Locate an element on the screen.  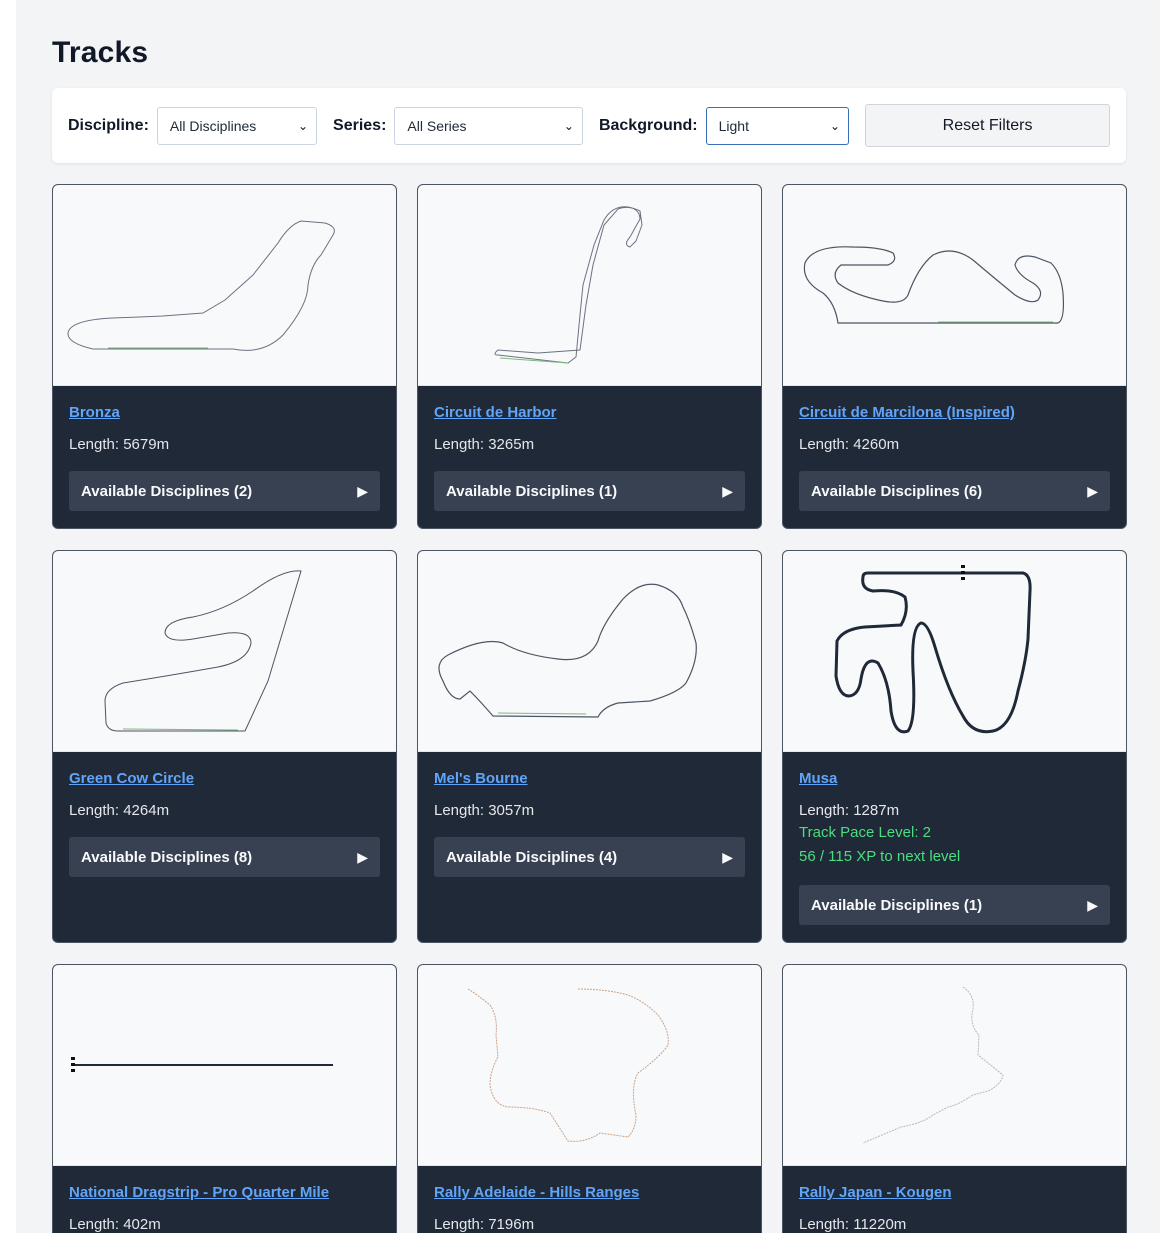
available-disciplines-toggle: Available Disciplines (8) ▶ is located at coordinates (224, 857).